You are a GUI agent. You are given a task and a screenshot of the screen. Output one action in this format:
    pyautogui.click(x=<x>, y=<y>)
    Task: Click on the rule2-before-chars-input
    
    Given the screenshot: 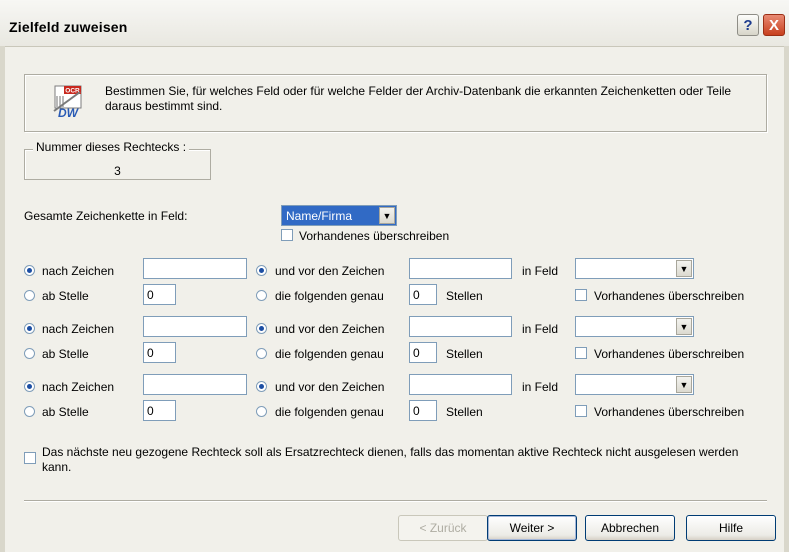 What is the action you would take?
    pyautogui.click(x=460, y=326)
    